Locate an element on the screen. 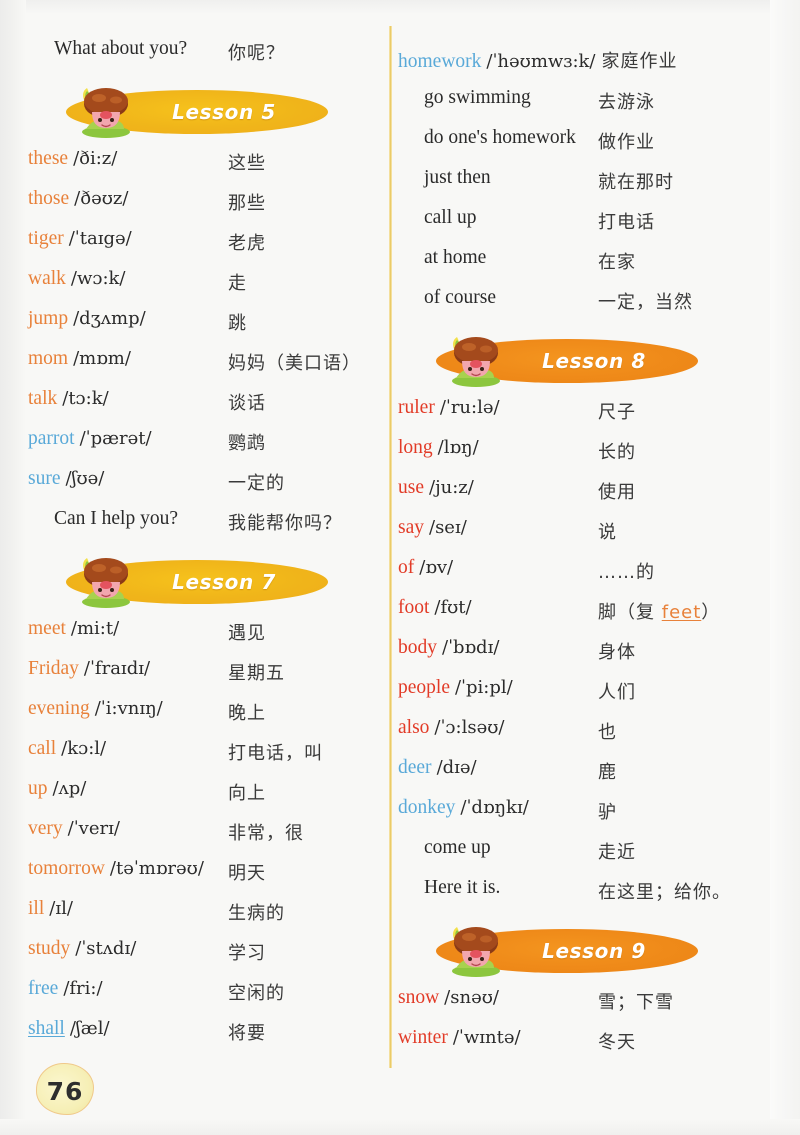 This screenshot has height=1135, width=800. entry-english: those/ðəʊz/ is located at coordinates (78, 199).